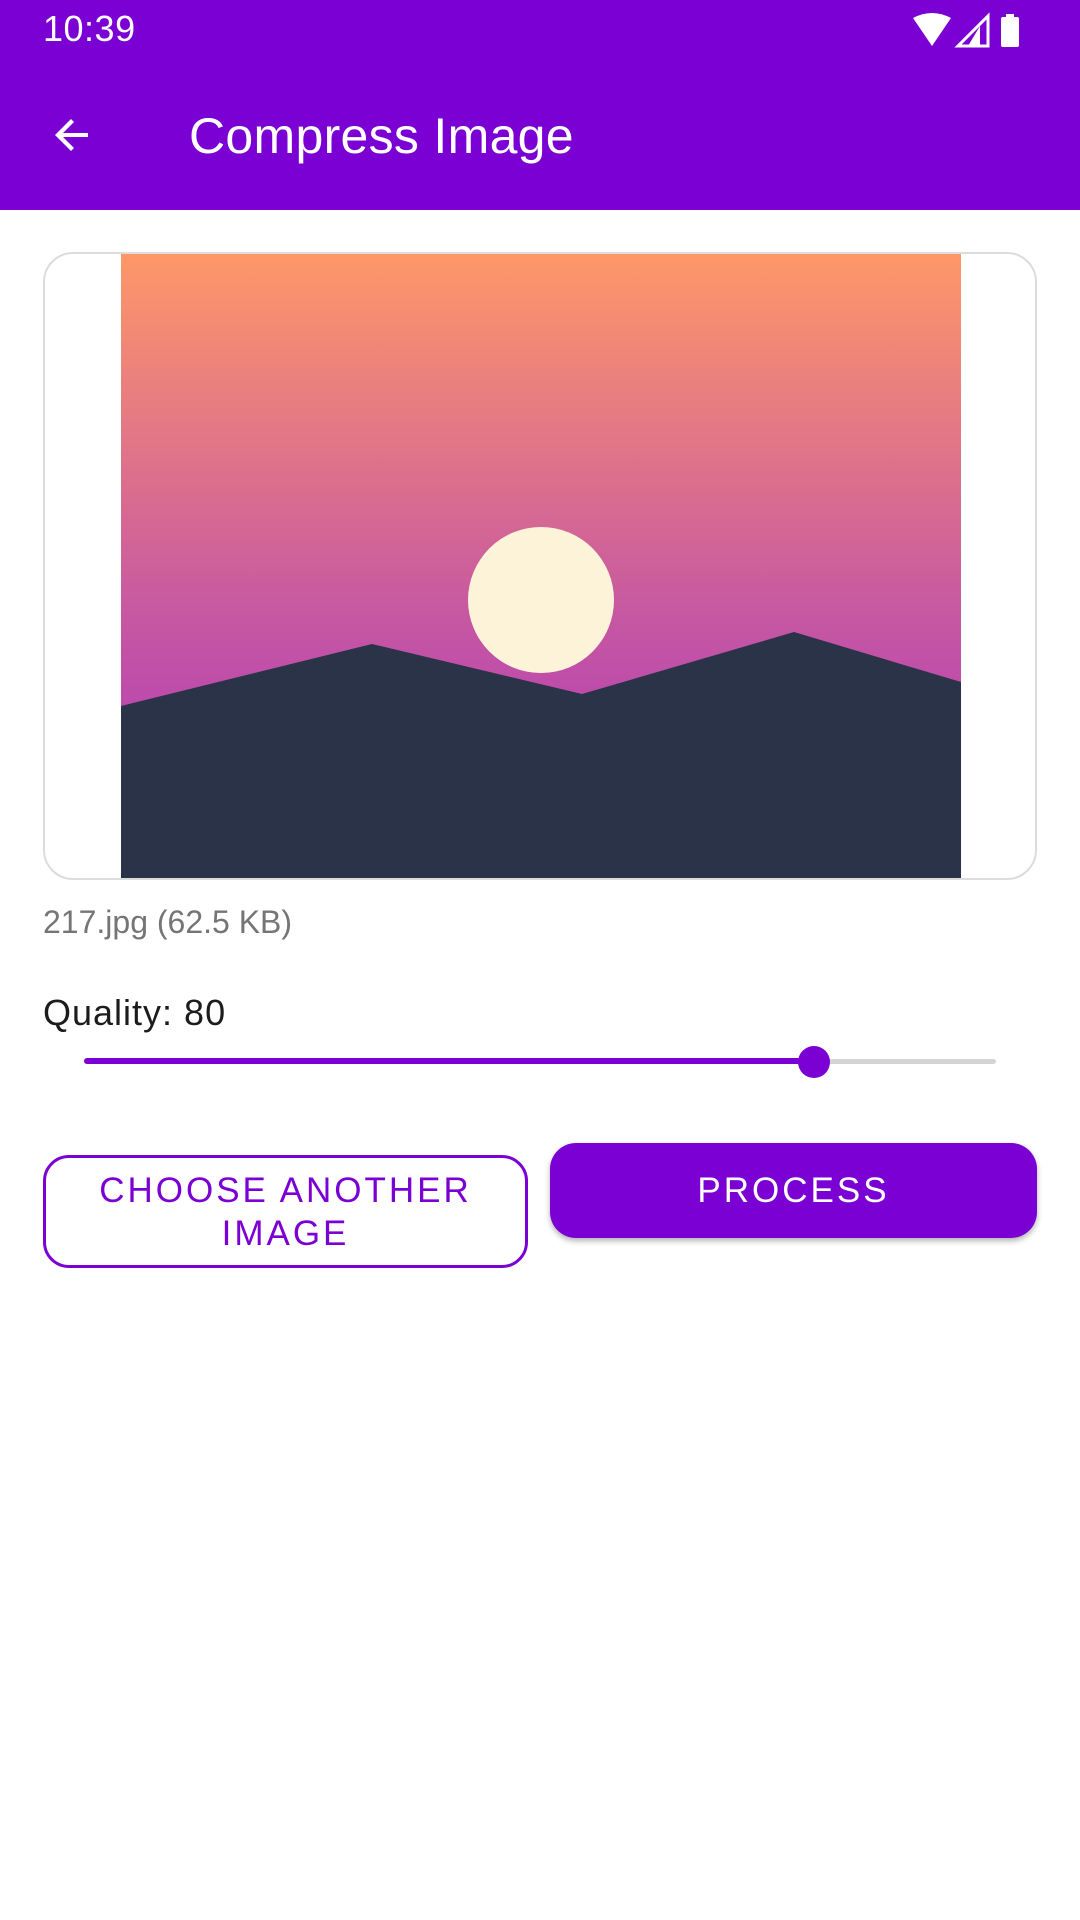 This screenshot has height=1920, width=1080. Describe the element at coordinates (793, 1190) in the screenshot. I see `process-button: PROCESS` at that location.